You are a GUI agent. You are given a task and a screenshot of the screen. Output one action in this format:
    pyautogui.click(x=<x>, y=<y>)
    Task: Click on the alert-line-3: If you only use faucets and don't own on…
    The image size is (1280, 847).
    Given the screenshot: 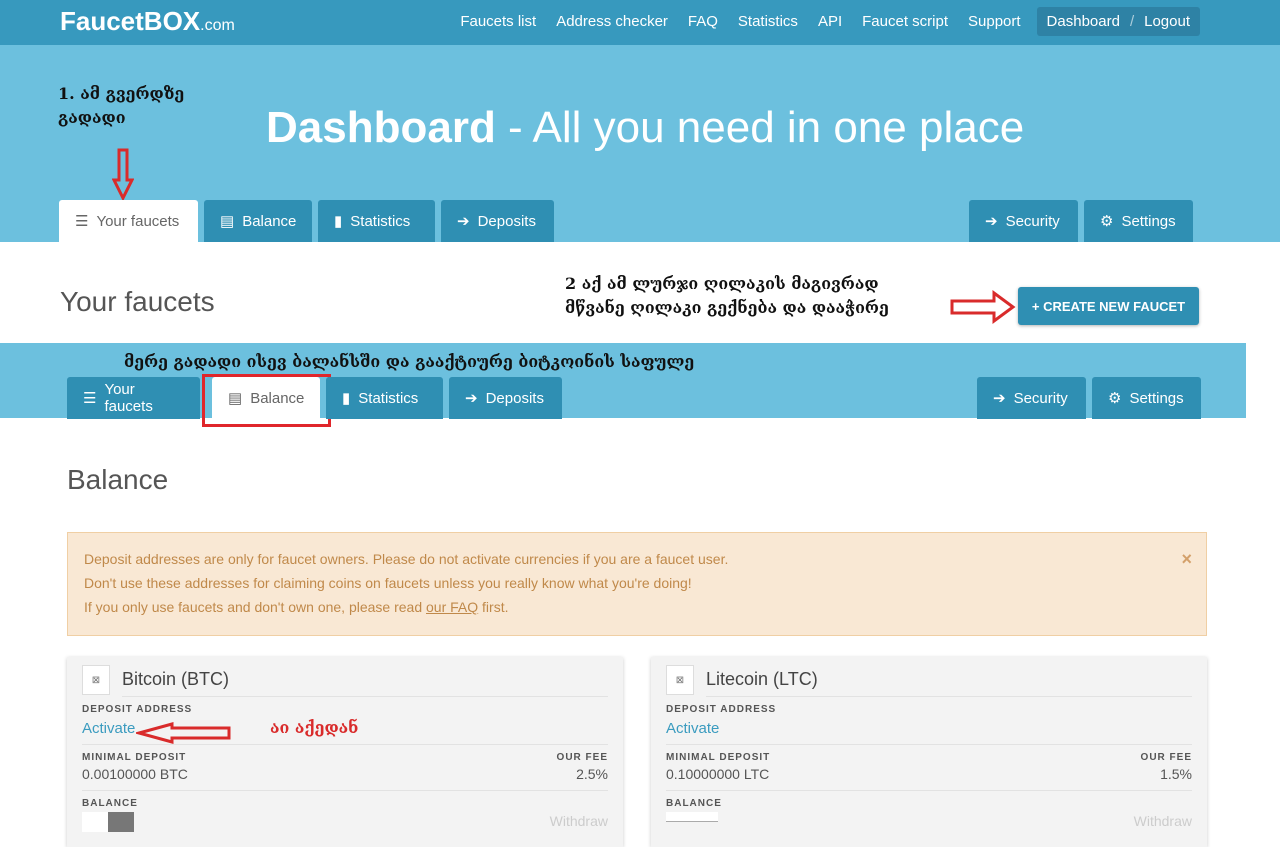 What is the action you would take?
    pyautogui.click(x=637, y=607)
    